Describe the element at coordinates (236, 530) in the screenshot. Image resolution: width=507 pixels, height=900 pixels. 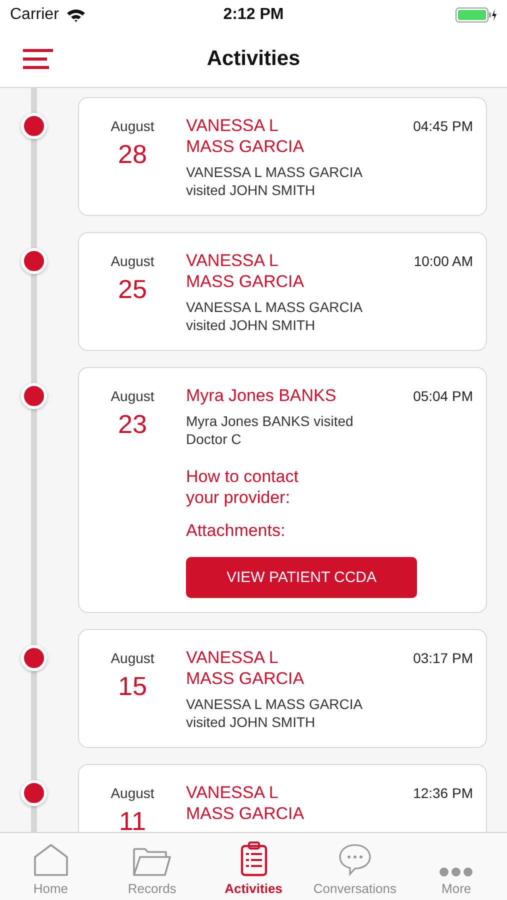
I see `attachments-heading: Attachments:` at that location.